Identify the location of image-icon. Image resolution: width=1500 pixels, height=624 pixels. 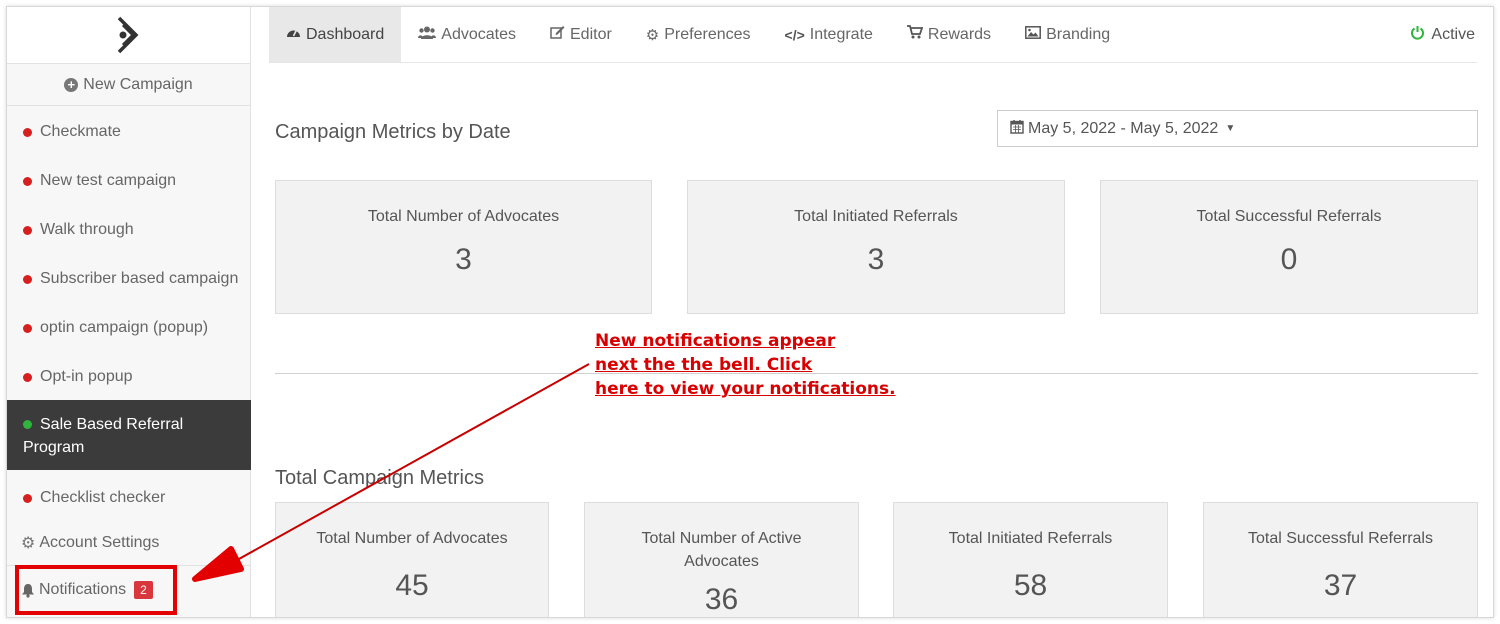
(1033, 34).